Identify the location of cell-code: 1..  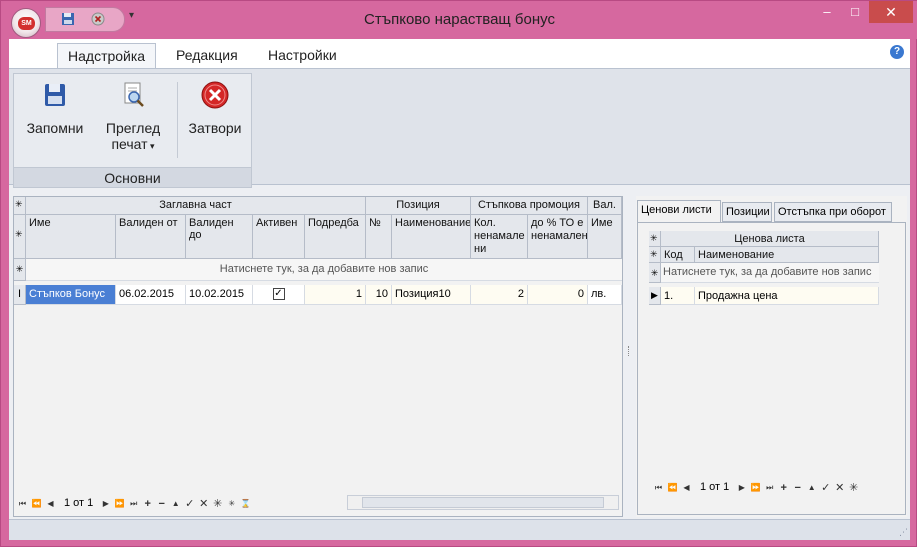
(678, 296).